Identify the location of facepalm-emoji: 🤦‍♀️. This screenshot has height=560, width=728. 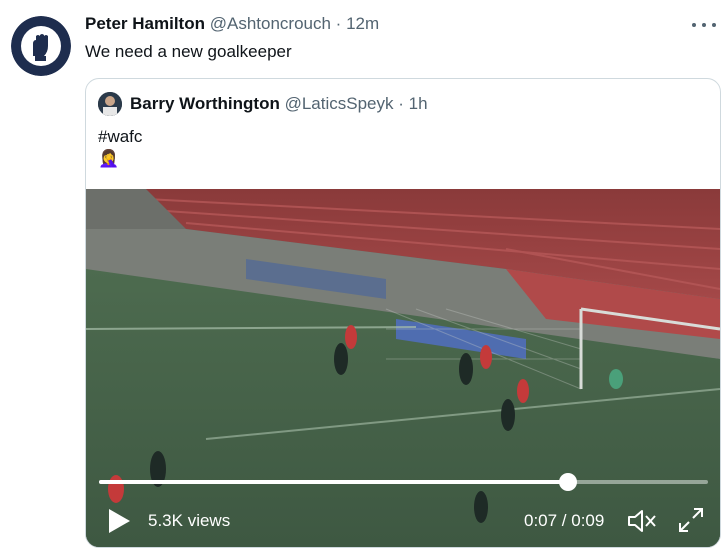
(109, 158).